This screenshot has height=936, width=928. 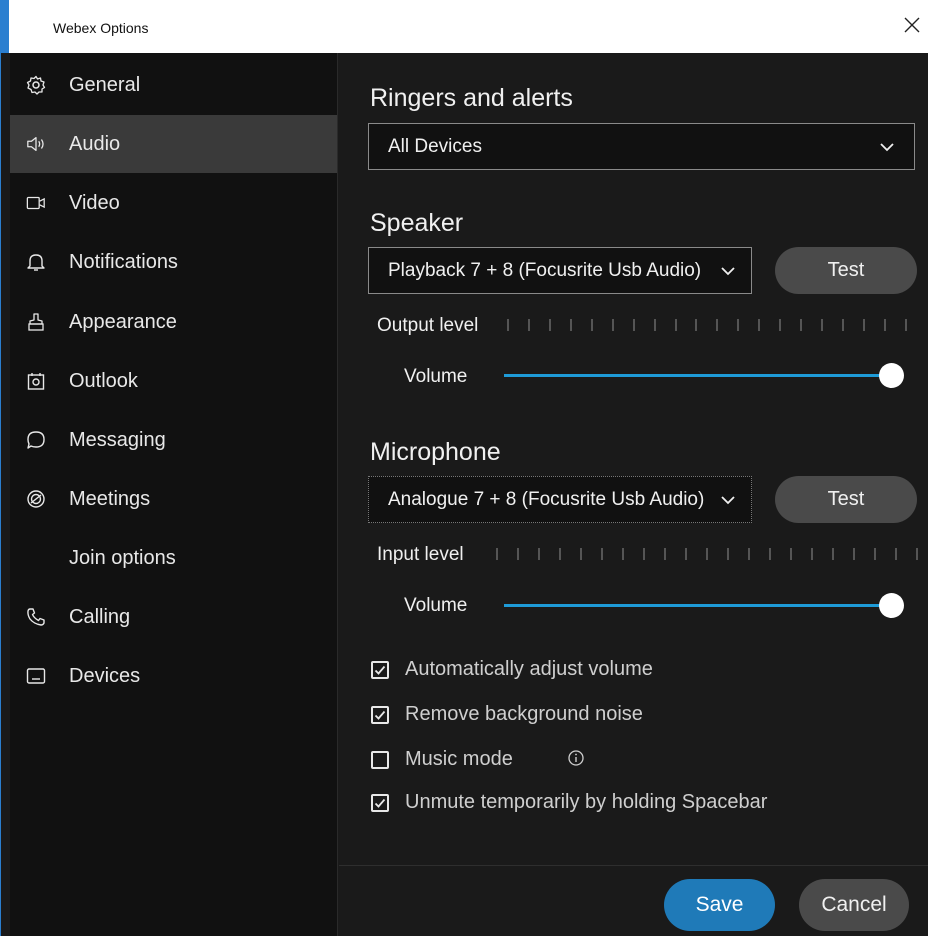 I want to click on output-level-label: Output level, so click(x=428, y=325).